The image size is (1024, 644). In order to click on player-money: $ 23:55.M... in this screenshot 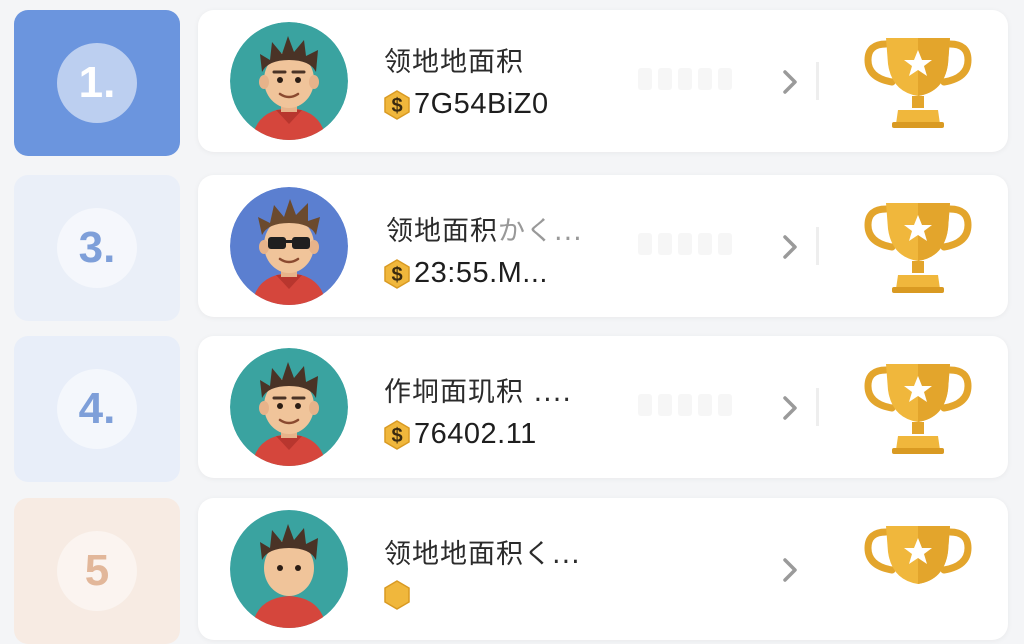, I will do `click(466, 273)`.